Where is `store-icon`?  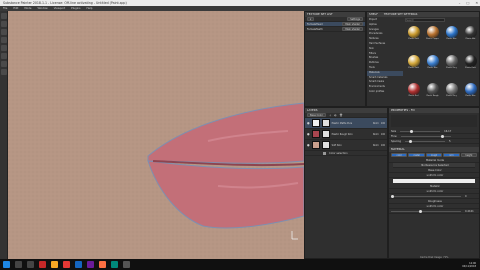
store-icon is located at coordinates (78, 264).